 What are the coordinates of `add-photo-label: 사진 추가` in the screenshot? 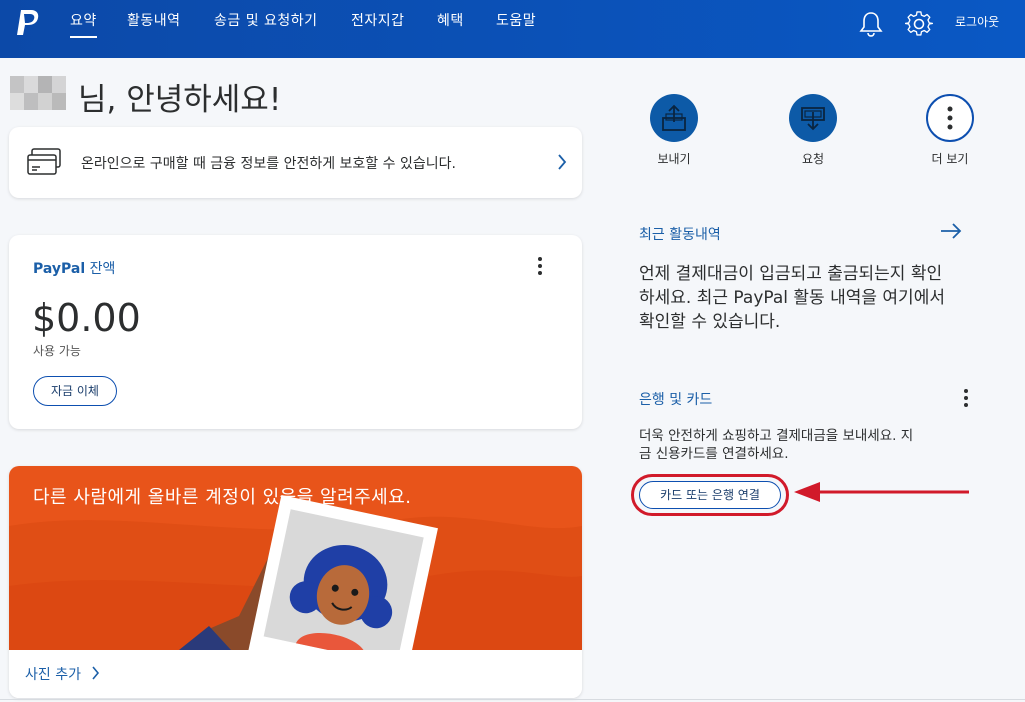 It's located at (53, 675).